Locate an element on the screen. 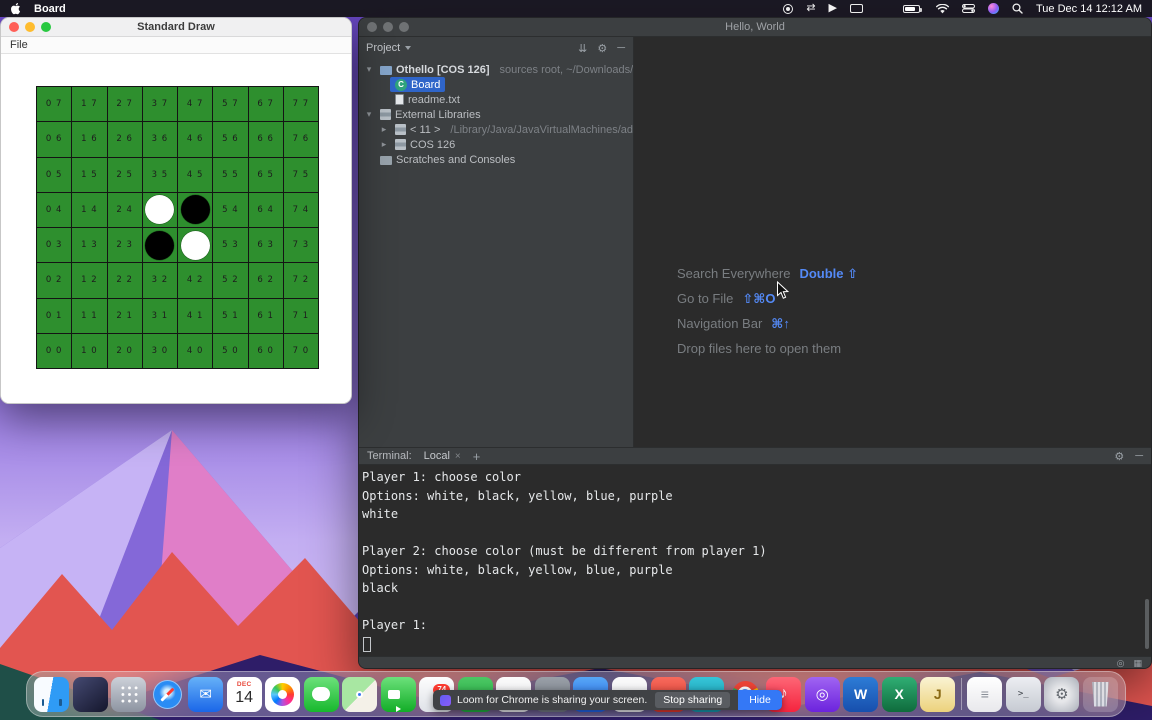  board-cell: 3 2 is located at coordinates (159, 280).